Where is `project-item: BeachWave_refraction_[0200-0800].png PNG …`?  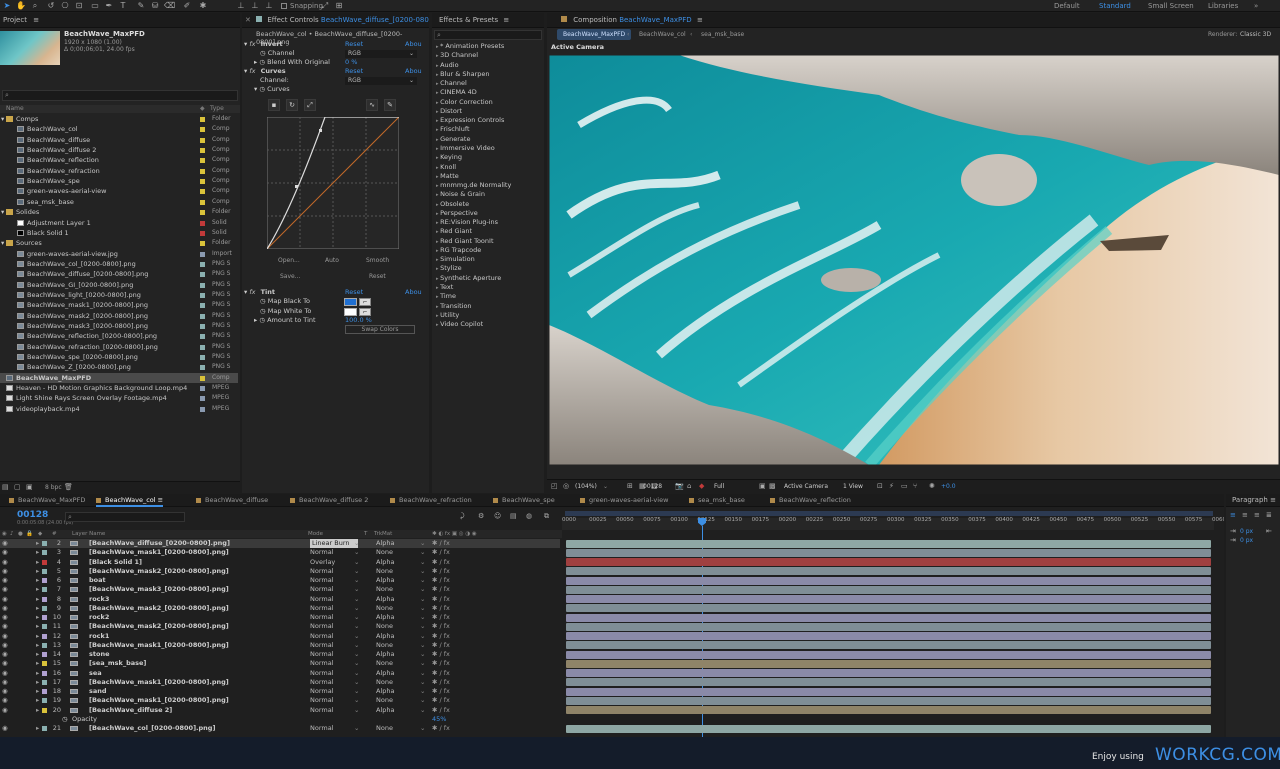 project-item: BeachWave_refraction_[0200-0800].png PNG … is located at coordinates (119, 347).